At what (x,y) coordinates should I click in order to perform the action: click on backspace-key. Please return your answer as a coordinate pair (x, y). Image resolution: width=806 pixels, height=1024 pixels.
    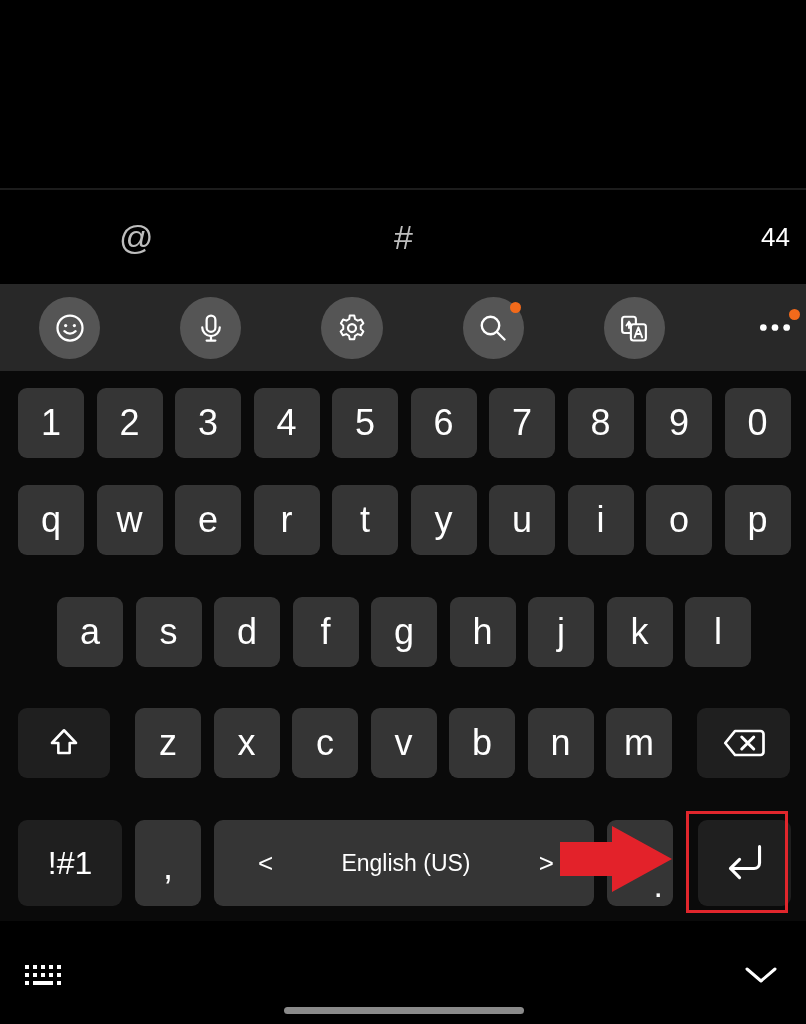
    Looking at the image, I should click on (743, 743).